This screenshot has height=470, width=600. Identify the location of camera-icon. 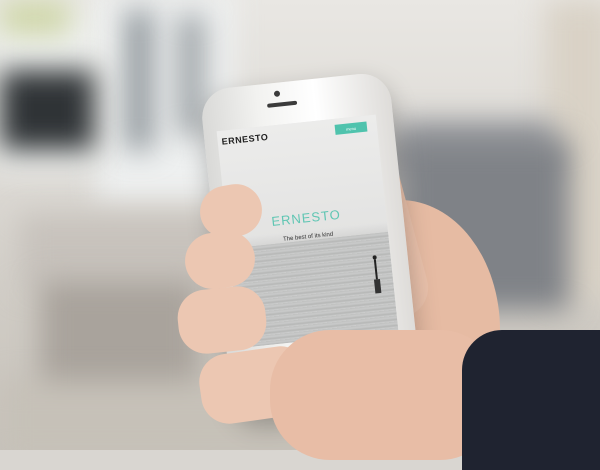
(277, 94).